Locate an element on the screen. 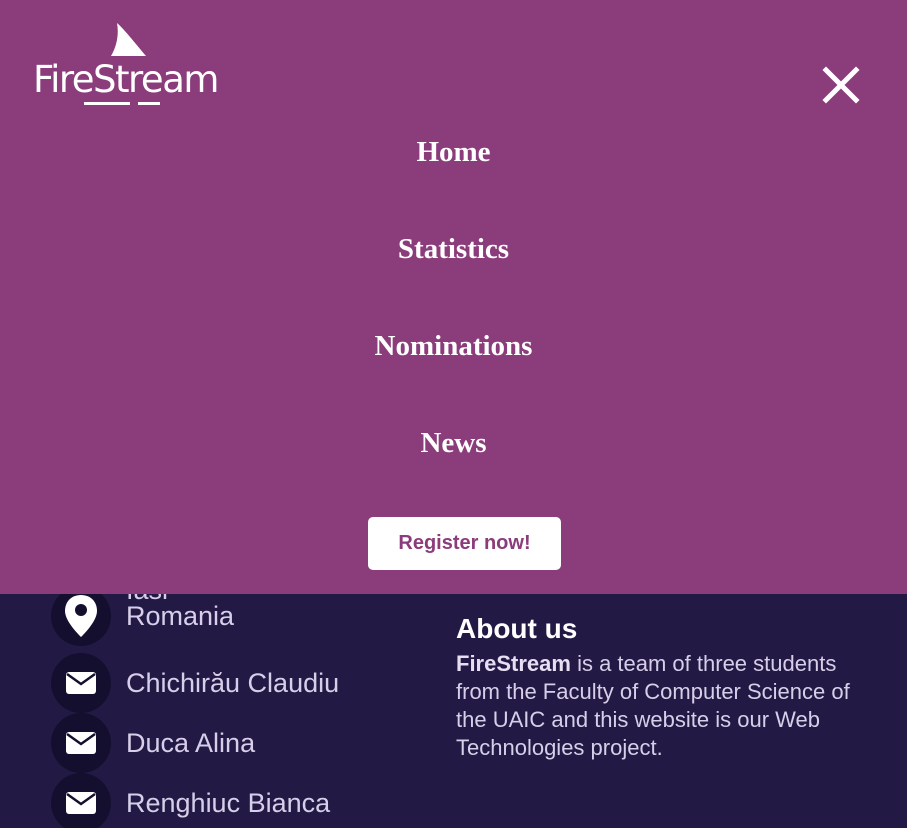  shark-fin-icon is located at coordinates (128, 39).